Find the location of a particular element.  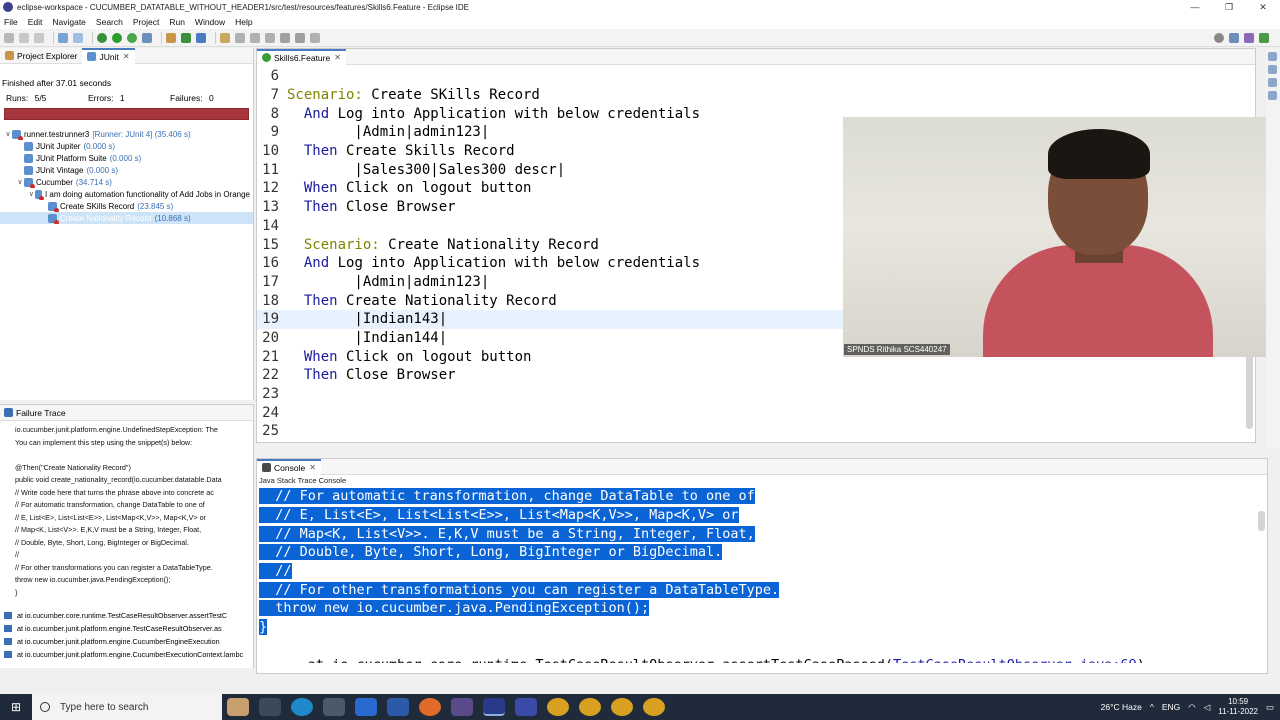

tab-project-explorer: Project Explorer is located at coordinates (41, 56).